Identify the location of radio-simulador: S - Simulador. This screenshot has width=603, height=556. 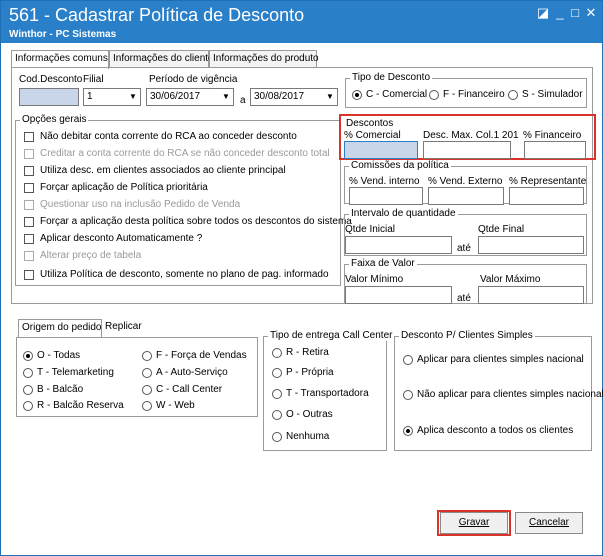
(545, 96).